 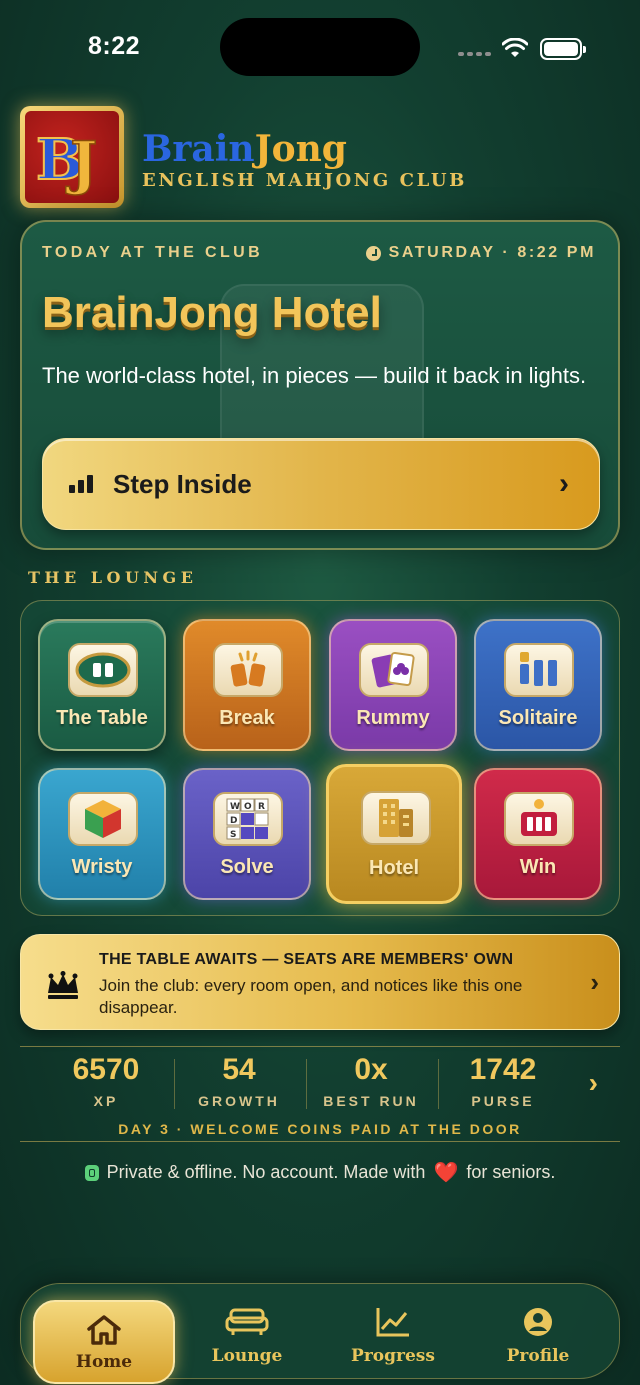 I want to click on step-inside-button: Step Inside ›, so click(x=321, y=484).